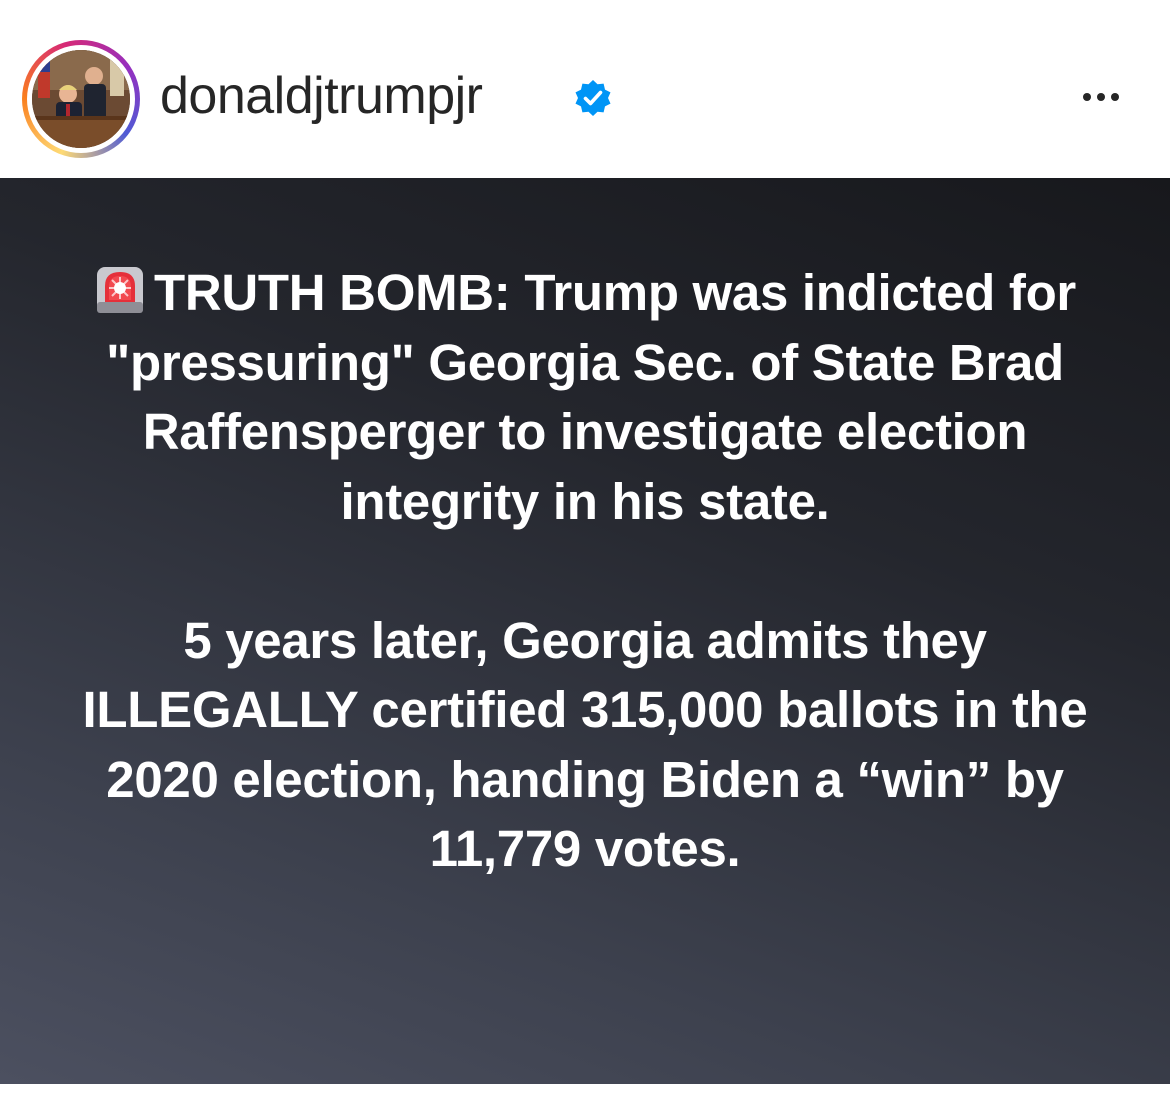 The image size is (1170, 1104). What do you see at coordinates (1102, 95) in the screenshot?
I see `more-options-icon` at bounding box center [1102, 95].